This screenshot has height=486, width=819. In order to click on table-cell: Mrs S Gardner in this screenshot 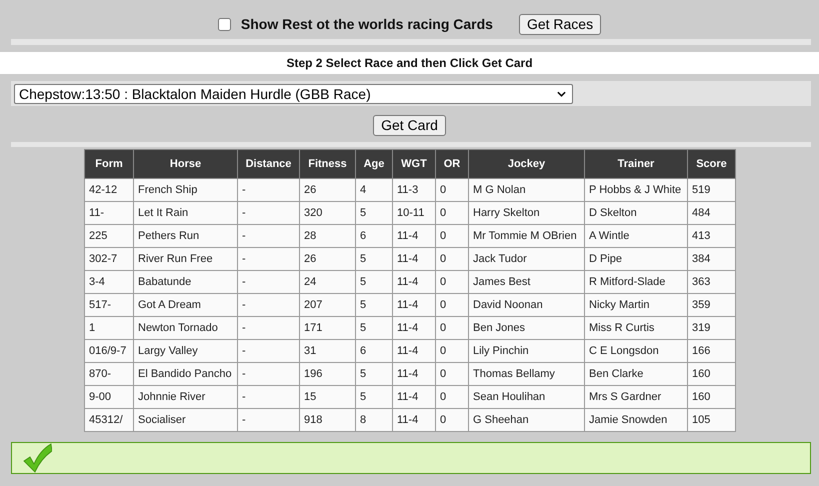, I will do `click(636, 397)`.